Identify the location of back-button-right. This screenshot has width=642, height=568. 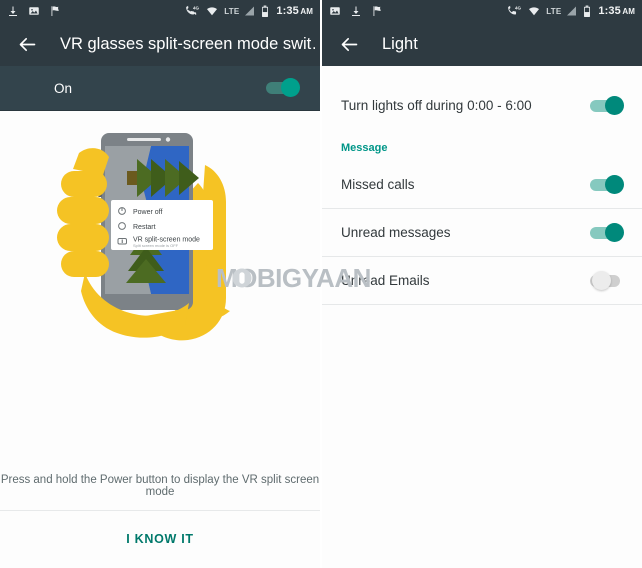
(349, 44).